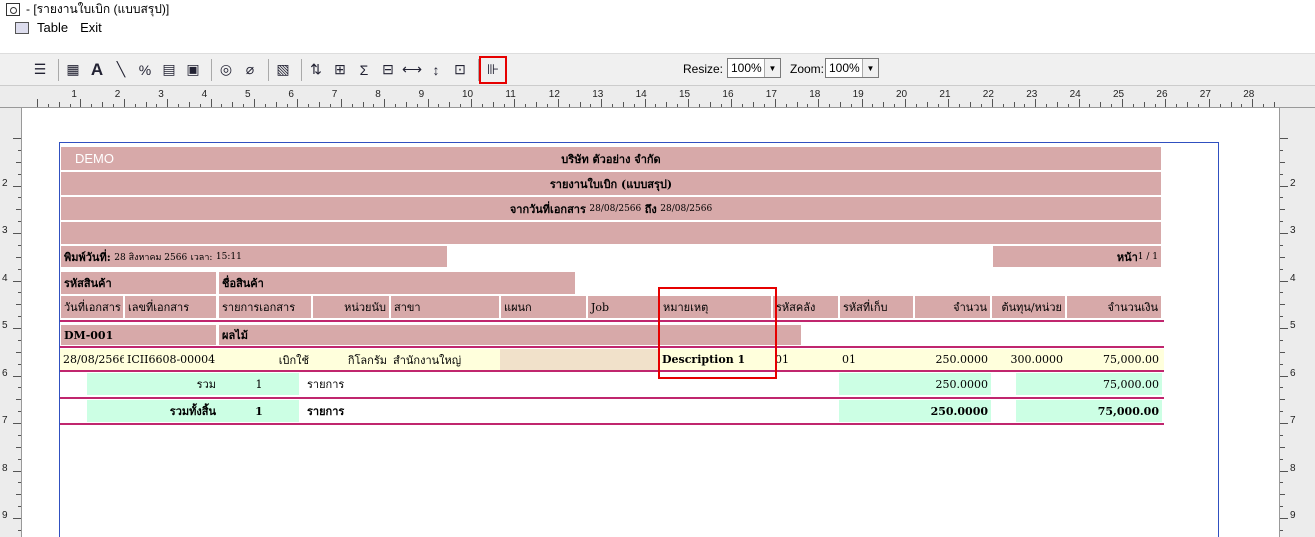 The width and height of the screenshot is (1315, 537). What do you see at coordinates (254, 256) in the screenshot?
I see `print-date-band: พิมพ์วันที่: 28 สิงหาคม 2566 เวลา: 15:11` at bounding box center [254, 256].